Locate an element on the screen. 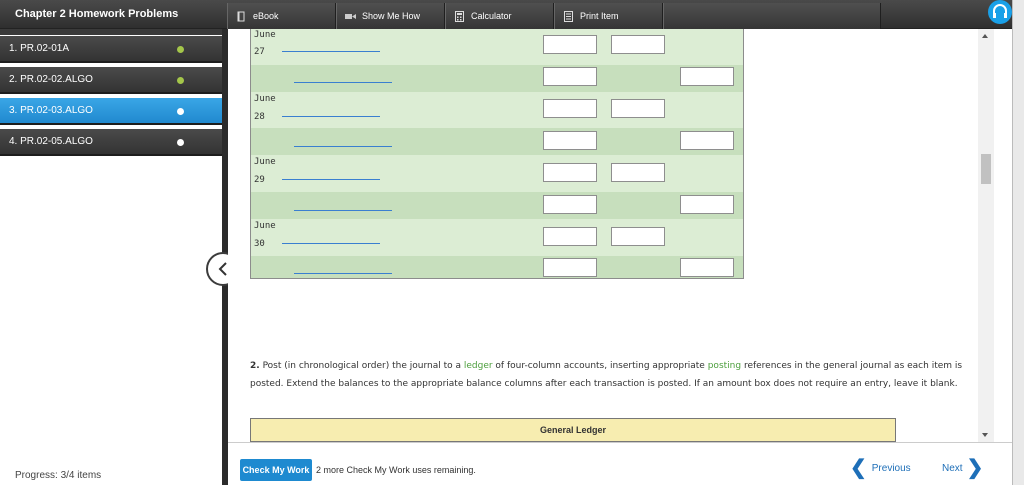 This screenshot has height=485, width=1024. sidebar-strip is located at coordinates (112, 32).